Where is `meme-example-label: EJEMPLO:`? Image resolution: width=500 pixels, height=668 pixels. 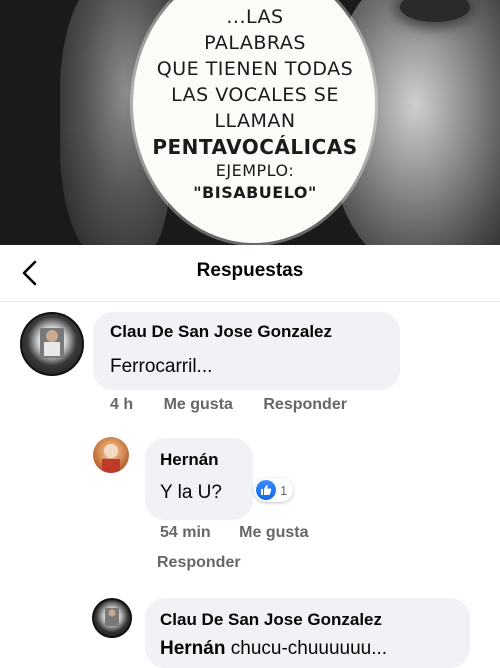
meme-example-label: EJEMPLO: is located at coordinates (255, 170).